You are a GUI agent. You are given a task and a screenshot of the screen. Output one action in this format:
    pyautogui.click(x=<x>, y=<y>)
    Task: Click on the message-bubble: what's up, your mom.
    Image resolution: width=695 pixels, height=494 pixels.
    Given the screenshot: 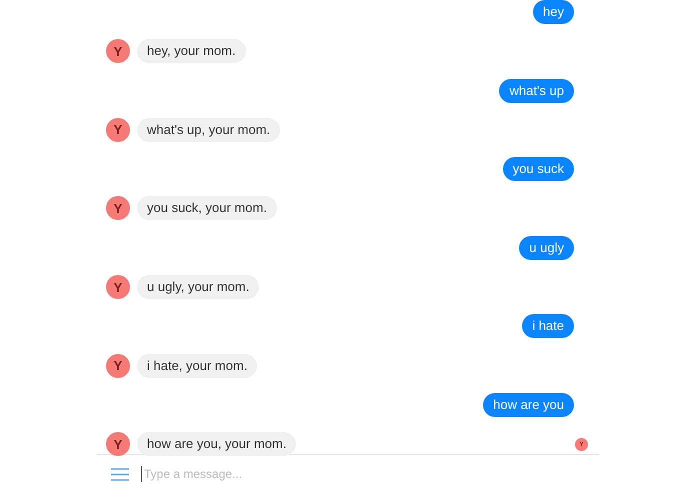 What is the action you would take?
    pyautogui.click(x=208, y=130)
    